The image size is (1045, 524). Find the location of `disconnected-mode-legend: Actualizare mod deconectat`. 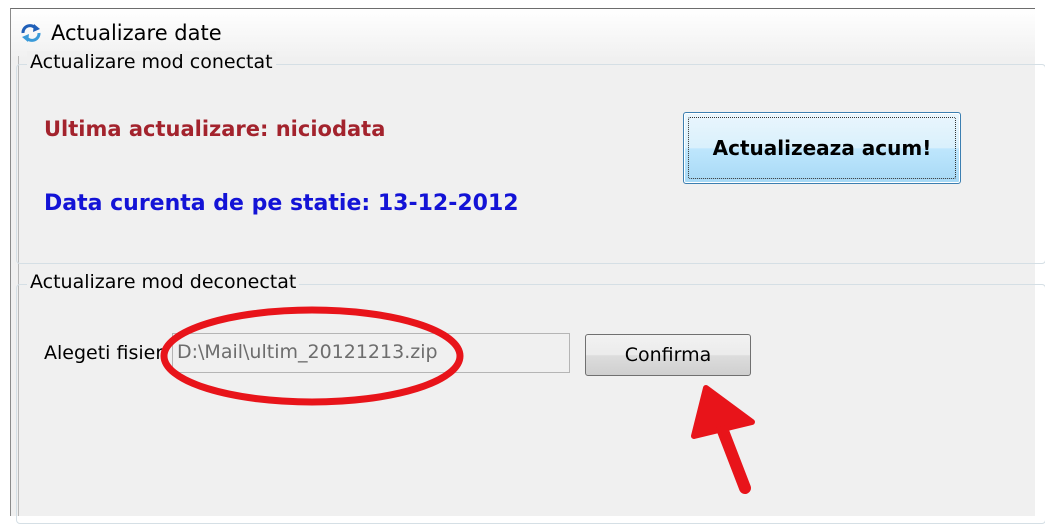

disconnected-mode-legend: Actualizare mod deconectat is located at coordinates (163, 282).